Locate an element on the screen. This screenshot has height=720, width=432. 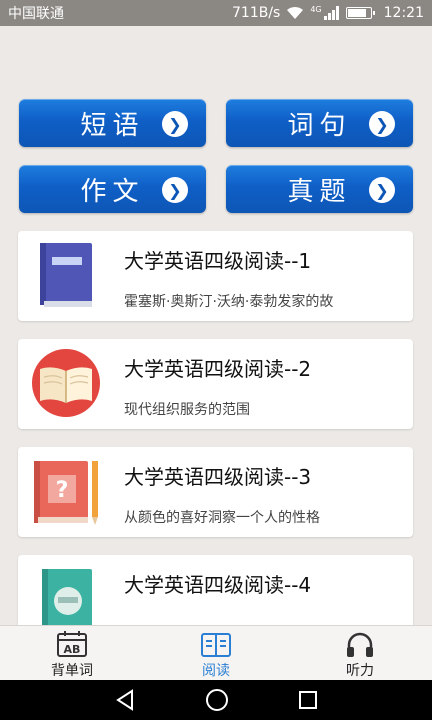
article-title: 大学英语四级阅读--2 is located at coordinates (218, 369).